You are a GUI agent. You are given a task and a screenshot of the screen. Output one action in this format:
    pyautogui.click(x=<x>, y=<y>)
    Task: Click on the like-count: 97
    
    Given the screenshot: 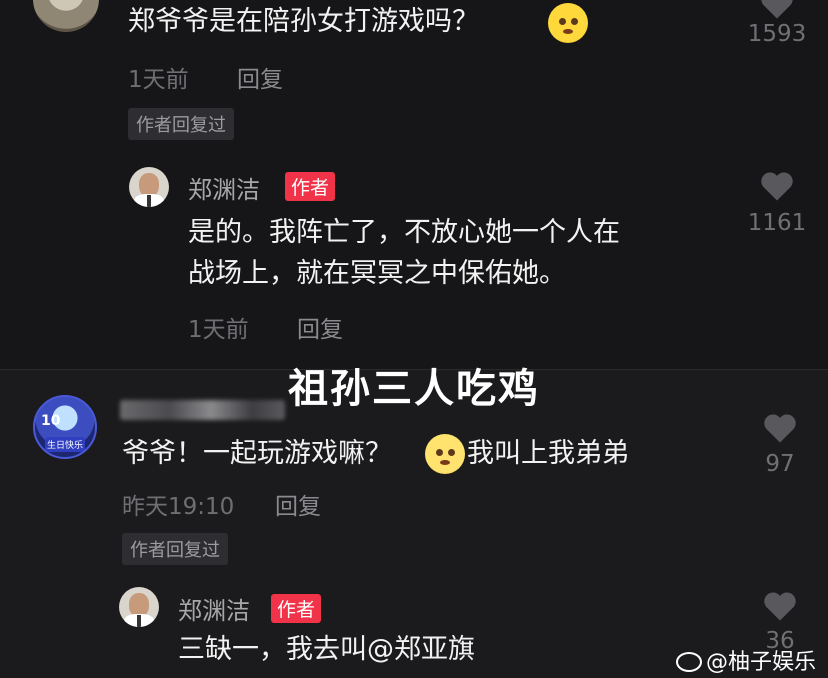 What is the action you would take?
    pyautogui.click(x=780, y=464)
    